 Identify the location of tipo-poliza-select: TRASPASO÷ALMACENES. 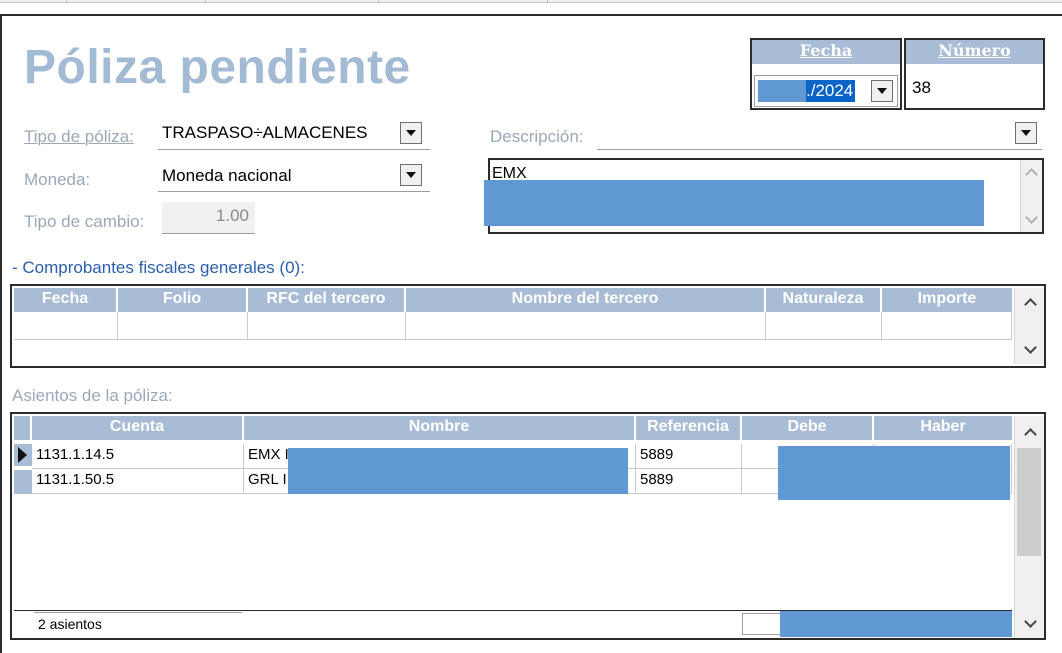
(294, 135).